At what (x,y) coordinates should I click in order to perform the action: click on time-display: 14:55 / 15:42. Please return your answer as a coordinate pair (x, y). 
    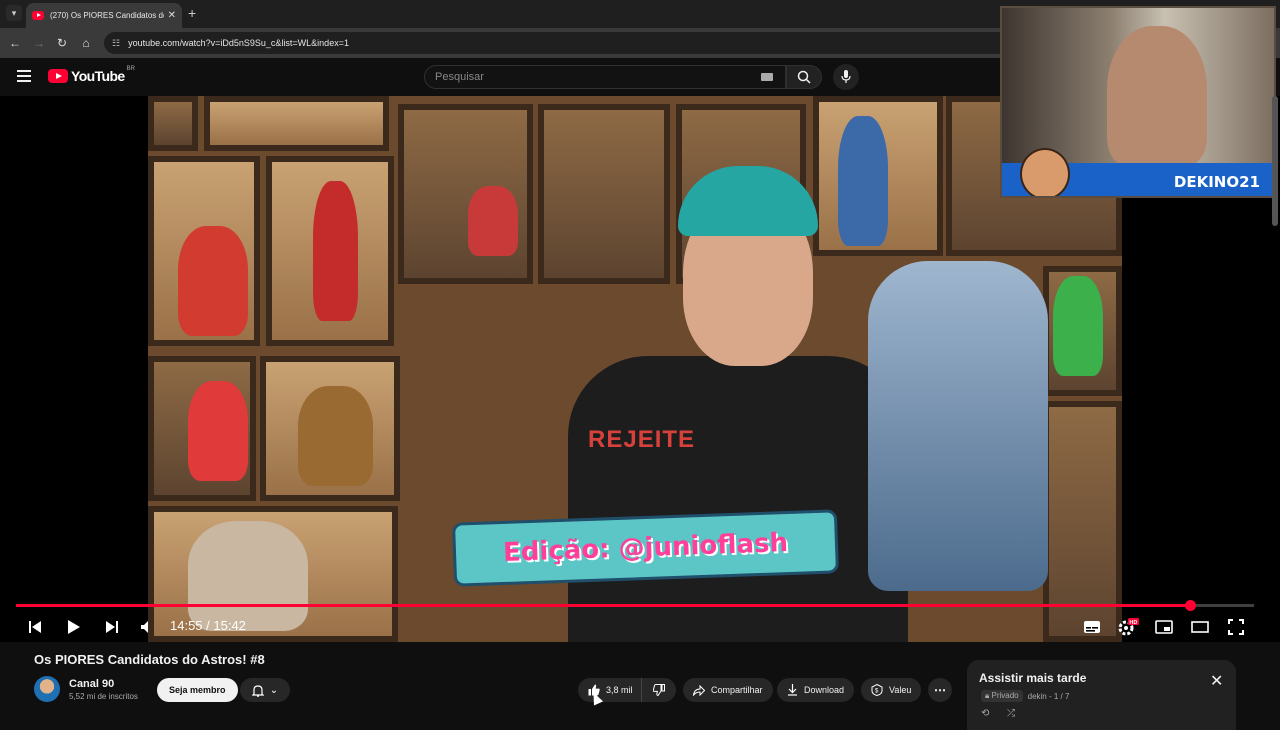
    Looking at the image, I should click on (208, 625).